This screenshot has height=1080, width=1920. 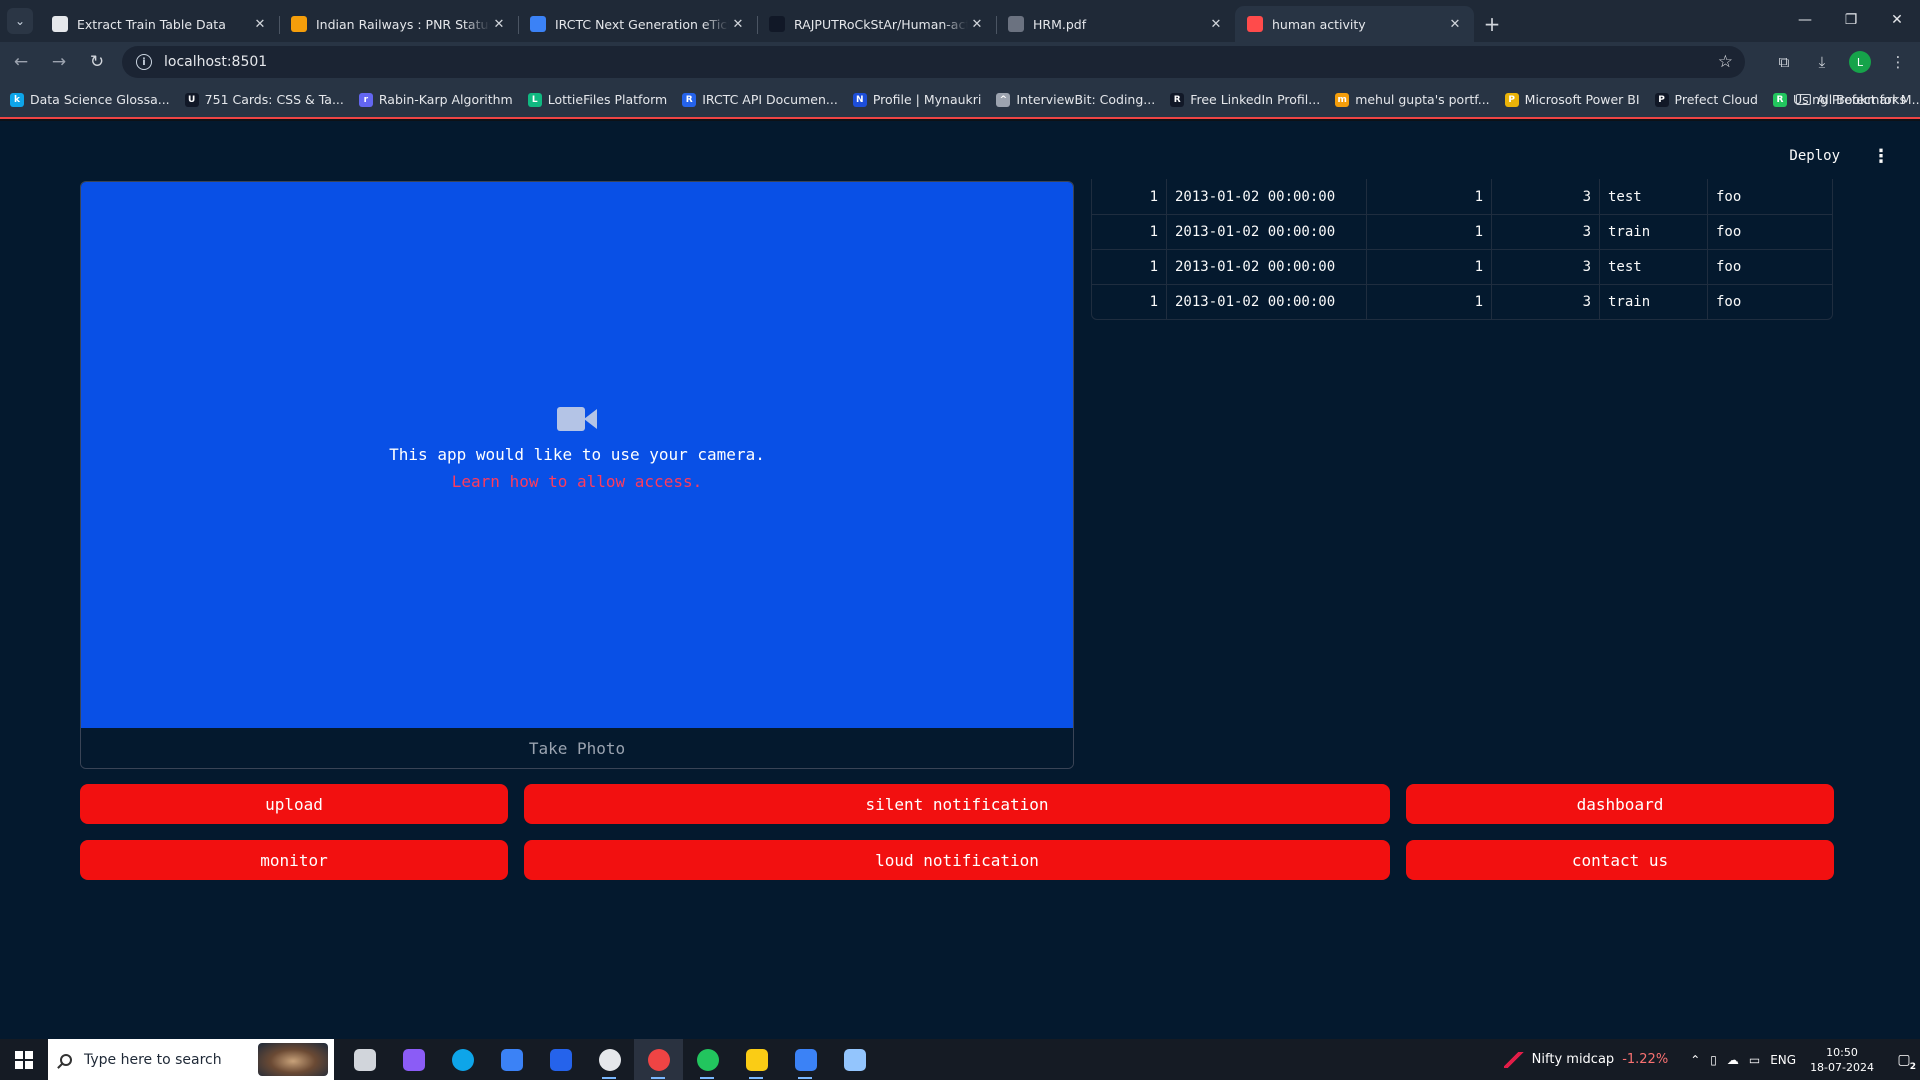 I want to click on browser-tab: Extract Train Table Data ✕, so click(x=159, y=24).